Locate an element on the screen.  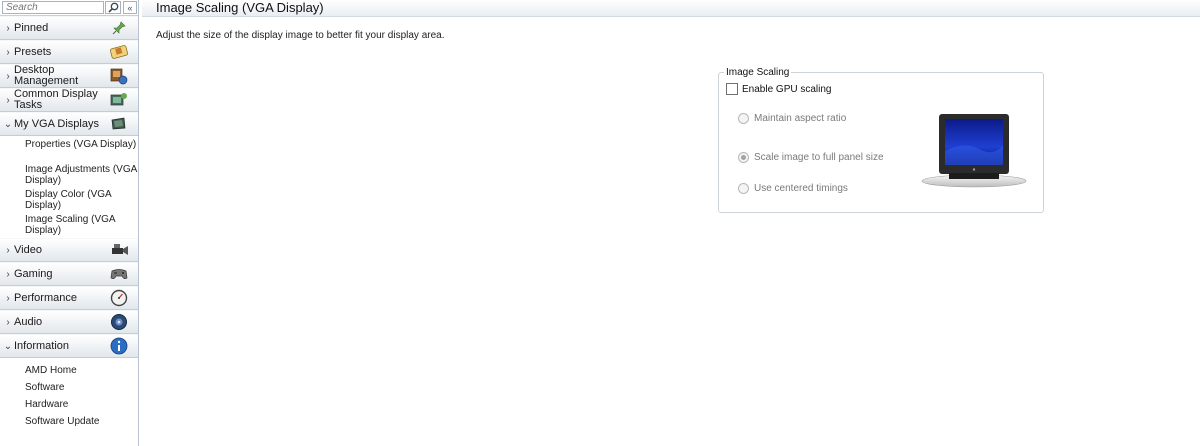
radio-label: Use centered timings is located at coordinates (801, 188).